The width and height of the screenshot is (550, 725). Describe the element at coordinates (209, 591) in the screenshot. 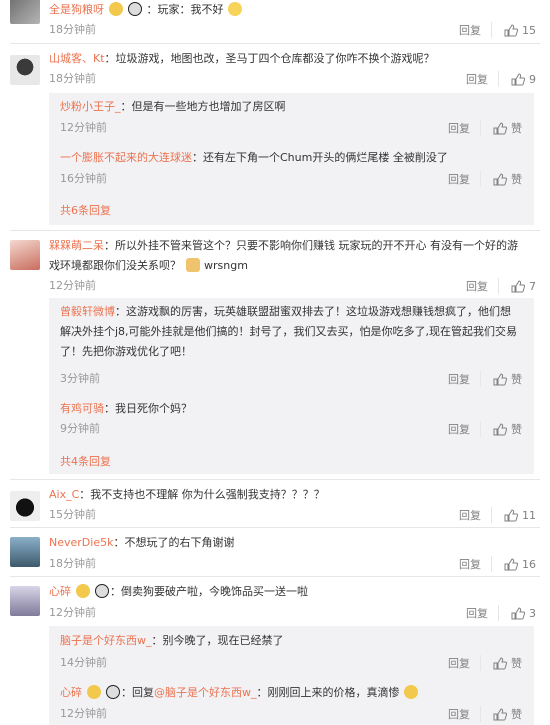

I see `comment-text: ：倒卖狗要破产啦，今晚饰品买一送一啦` at that location.